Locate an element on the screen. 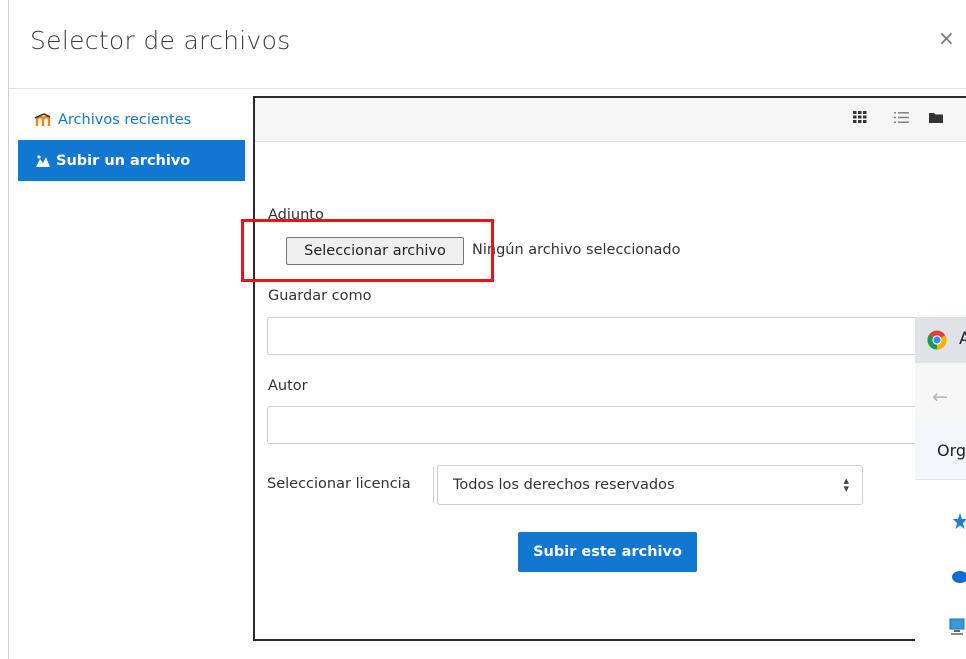 This screenshot has width=966, height=659. upload-file-submit-button: Subir este archivo is located at coordinates (607, 552).